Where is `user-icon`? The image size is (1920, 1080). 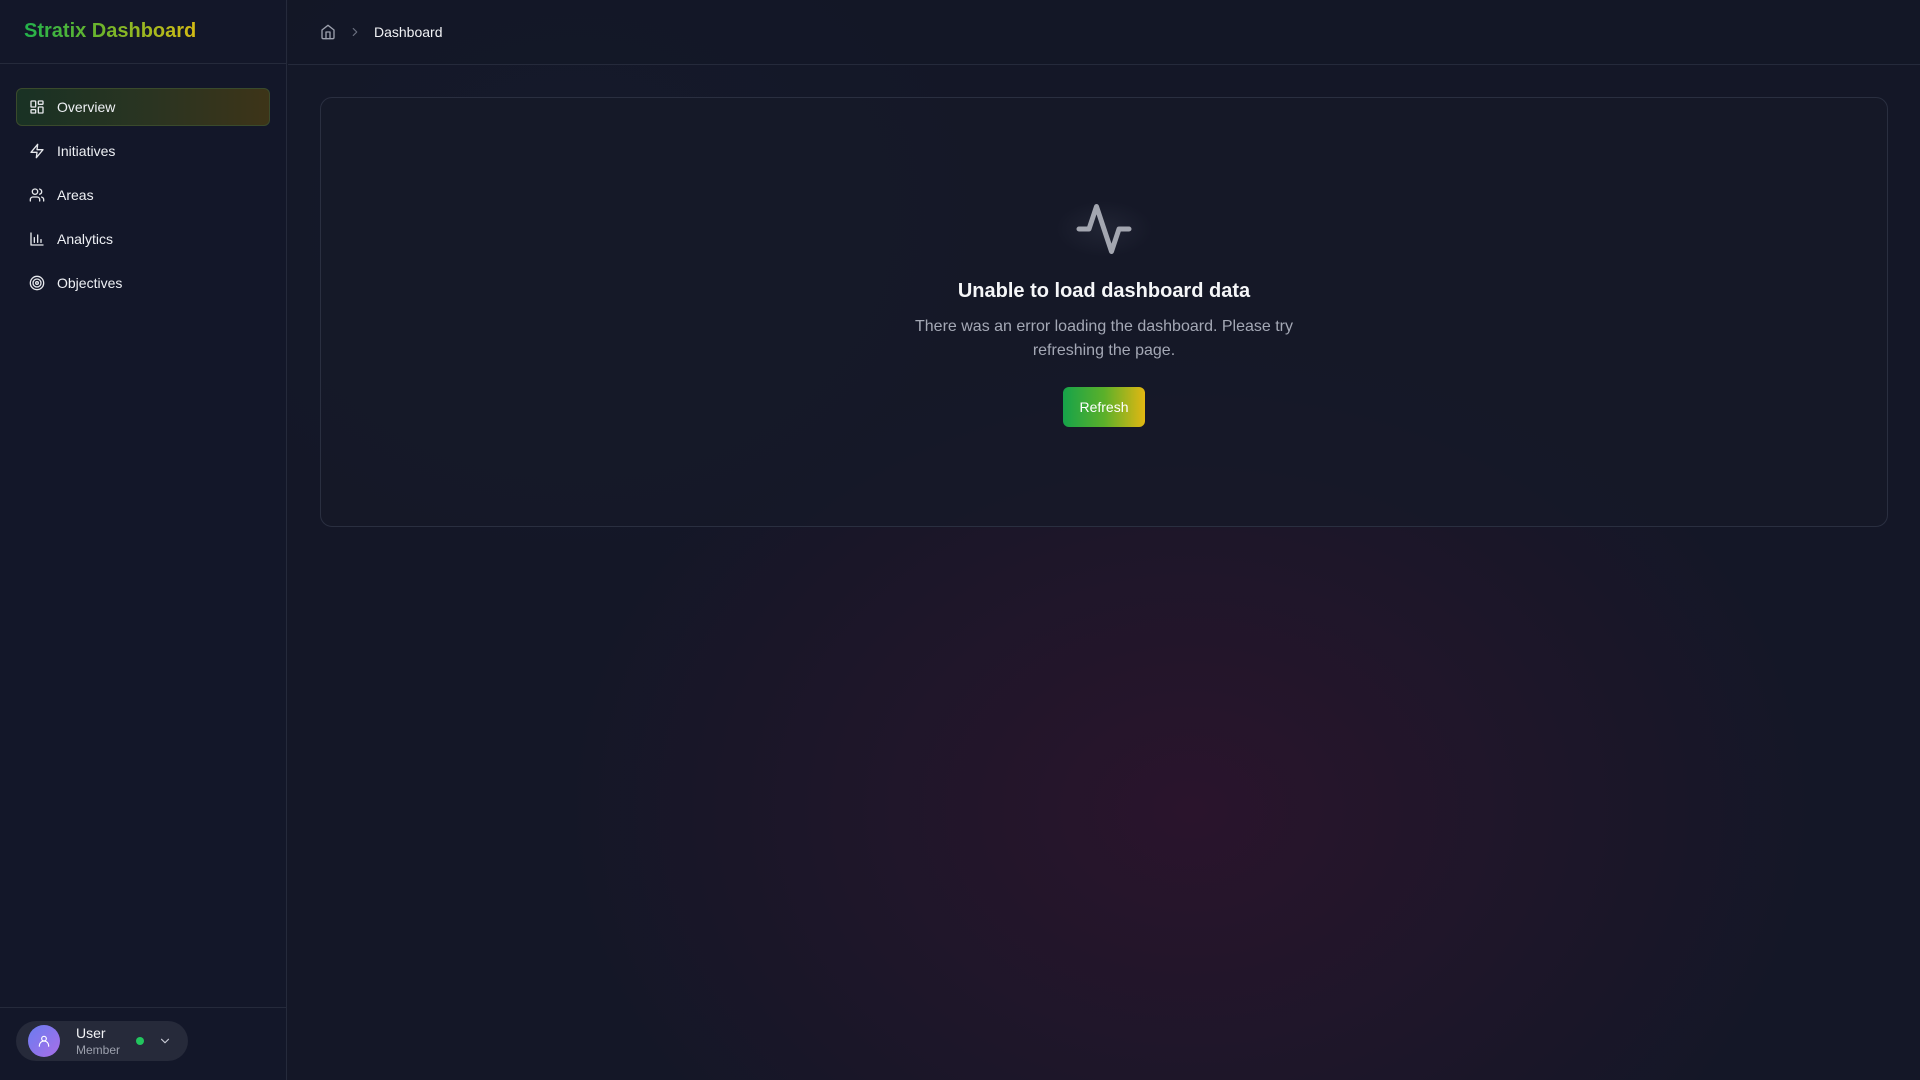 user-icon is located at coordinates (44, 1041).